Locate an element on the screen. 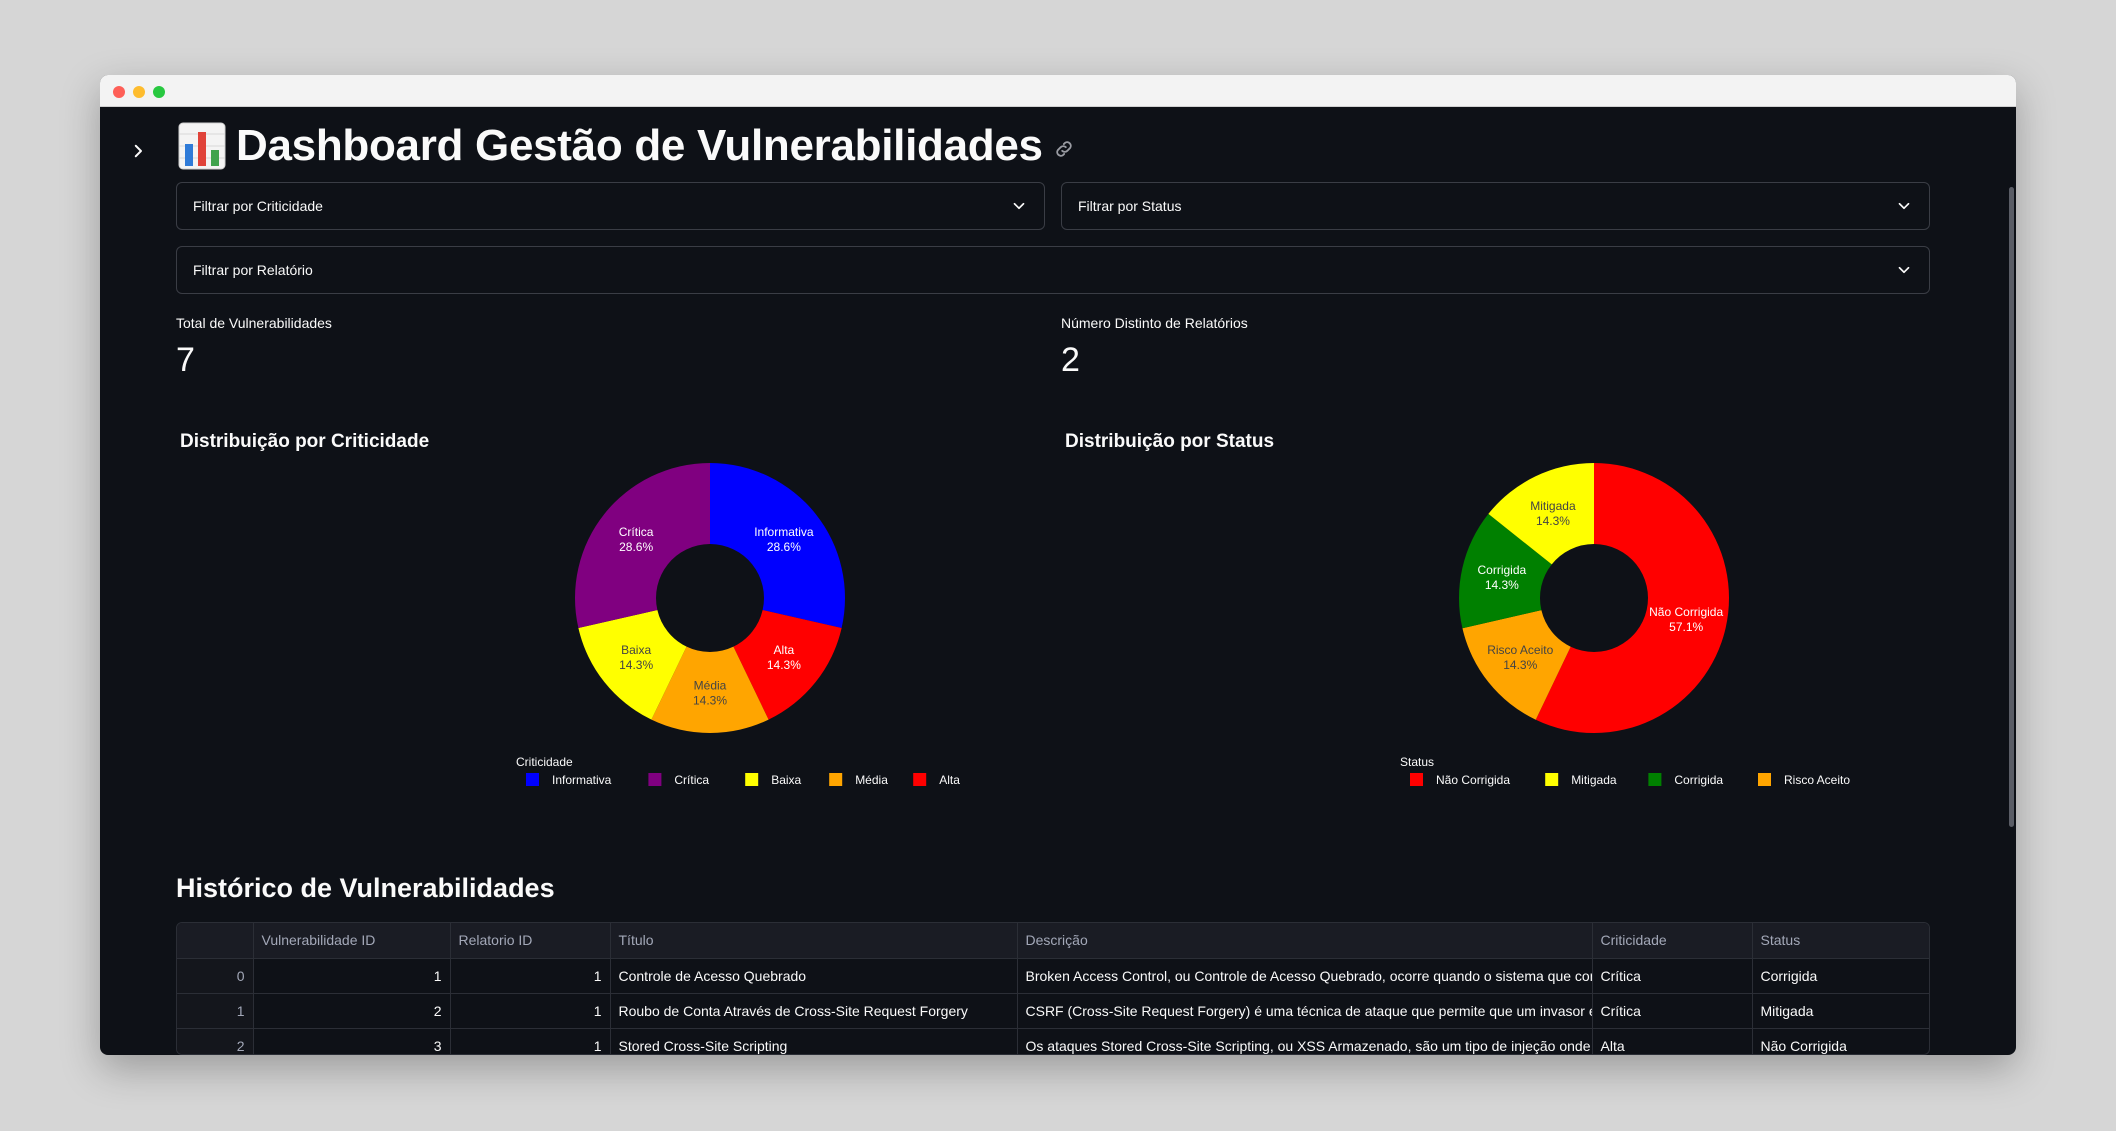 This screenshot has height=1131, width=2116. legend-title: Criticidade is located at coordinates (544, 762).